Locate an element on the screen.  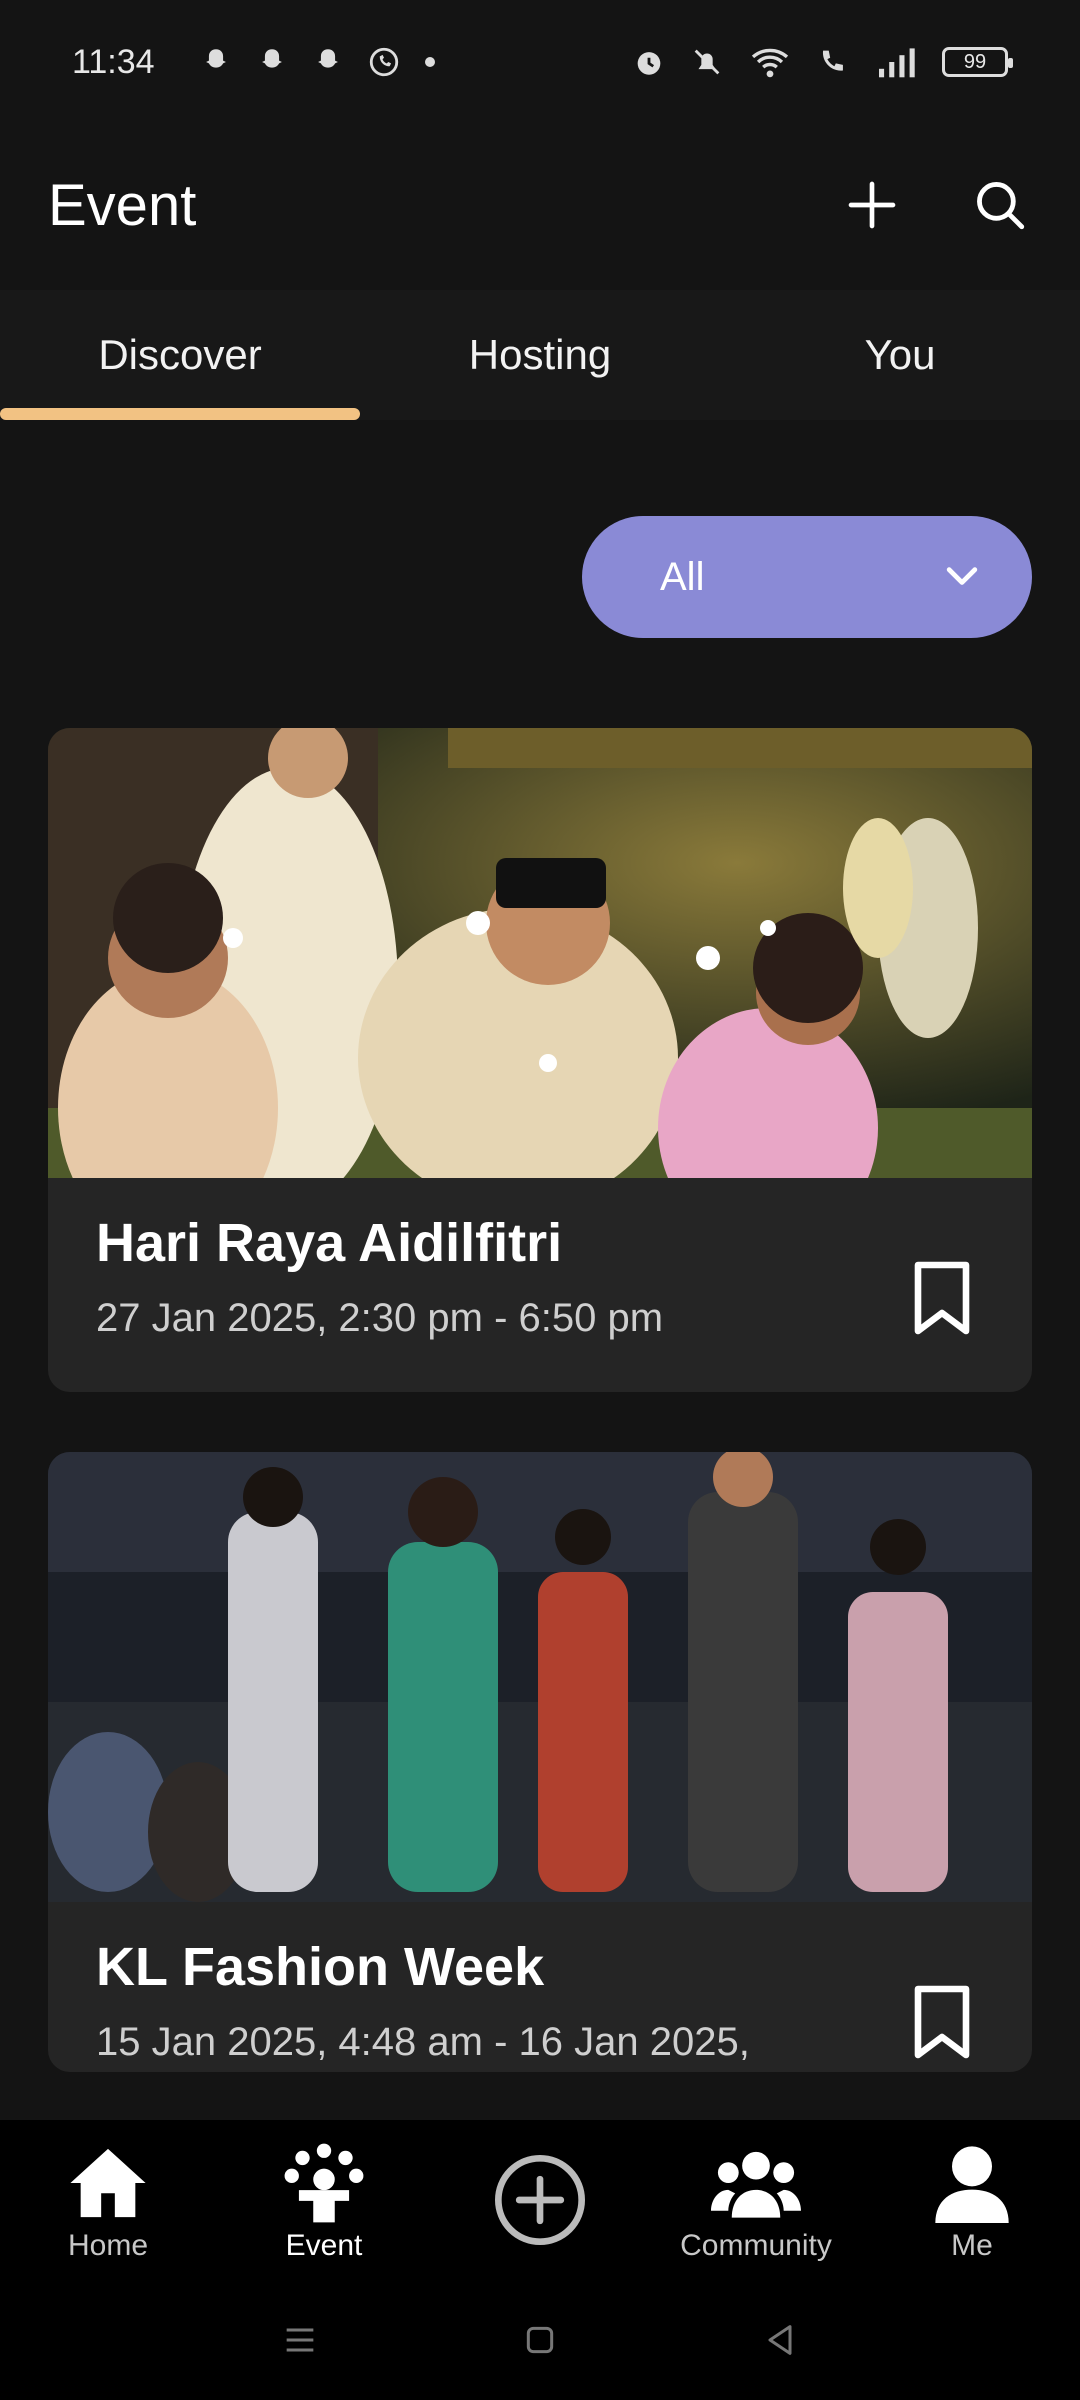
add-circle-icon is located at coordinates (540, 2200).